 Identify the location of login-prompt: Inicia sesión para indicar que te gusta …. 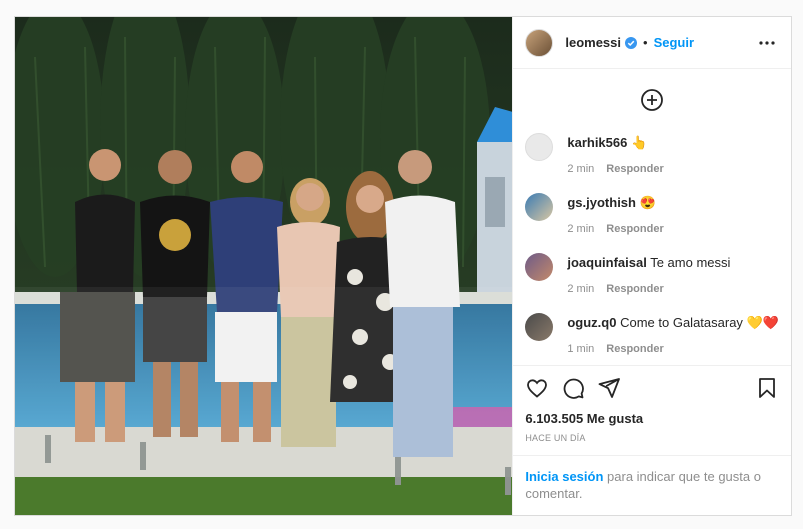
(652, 485).